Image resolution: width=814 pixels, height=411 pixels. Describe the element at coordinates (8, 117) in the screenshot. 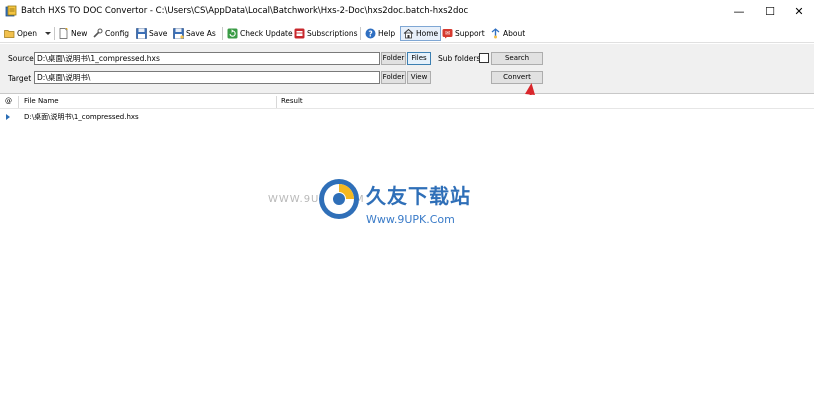

I see `row-pointer-icon` at that location.